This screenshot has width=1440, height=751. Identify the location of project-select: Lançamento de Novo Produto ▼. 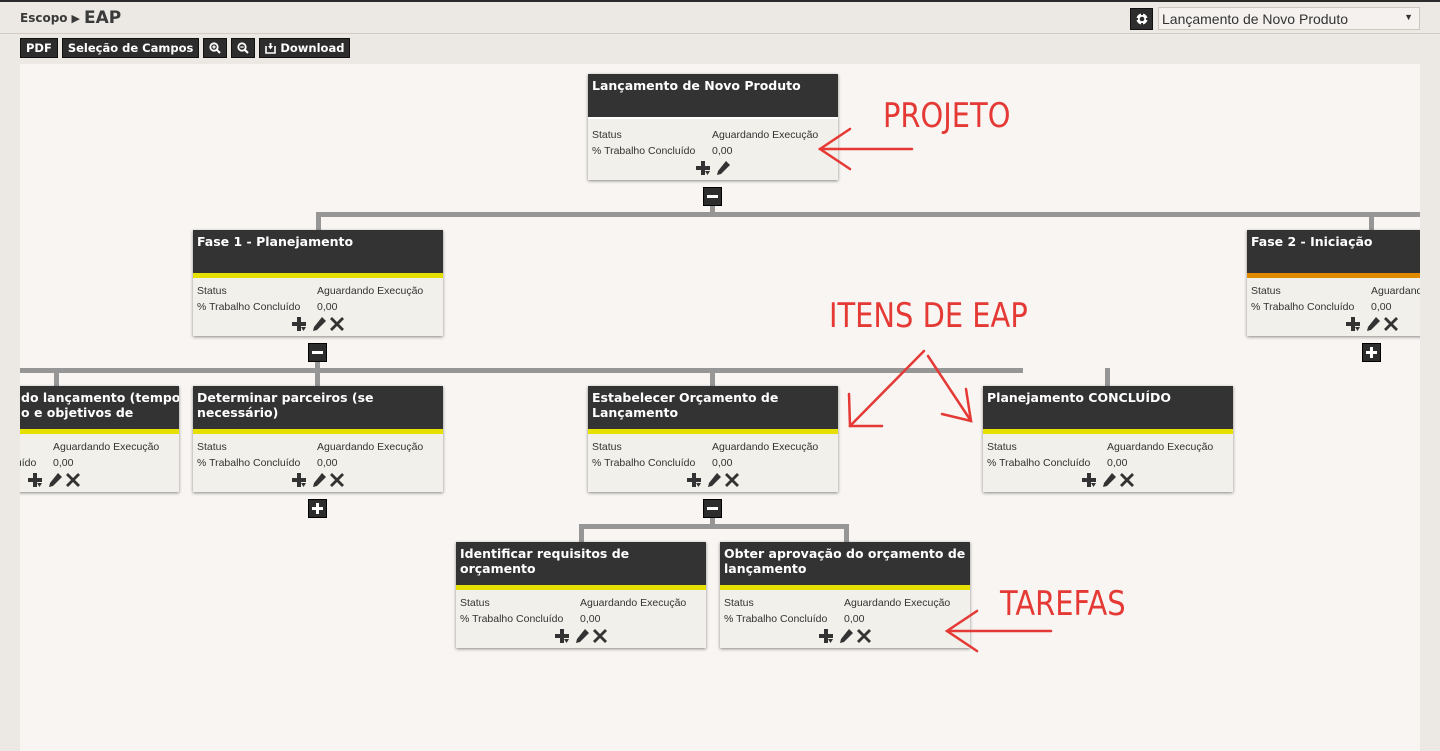
(1289, 18).